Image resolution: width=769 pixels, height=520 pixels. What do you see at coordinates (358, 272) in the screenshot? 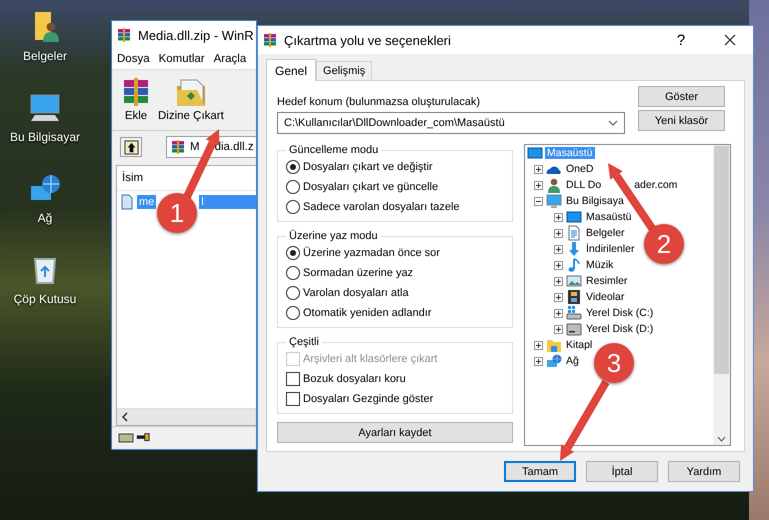
I see `option-label: Sormadan üzerine yaz` at bounding box center [358, 272].